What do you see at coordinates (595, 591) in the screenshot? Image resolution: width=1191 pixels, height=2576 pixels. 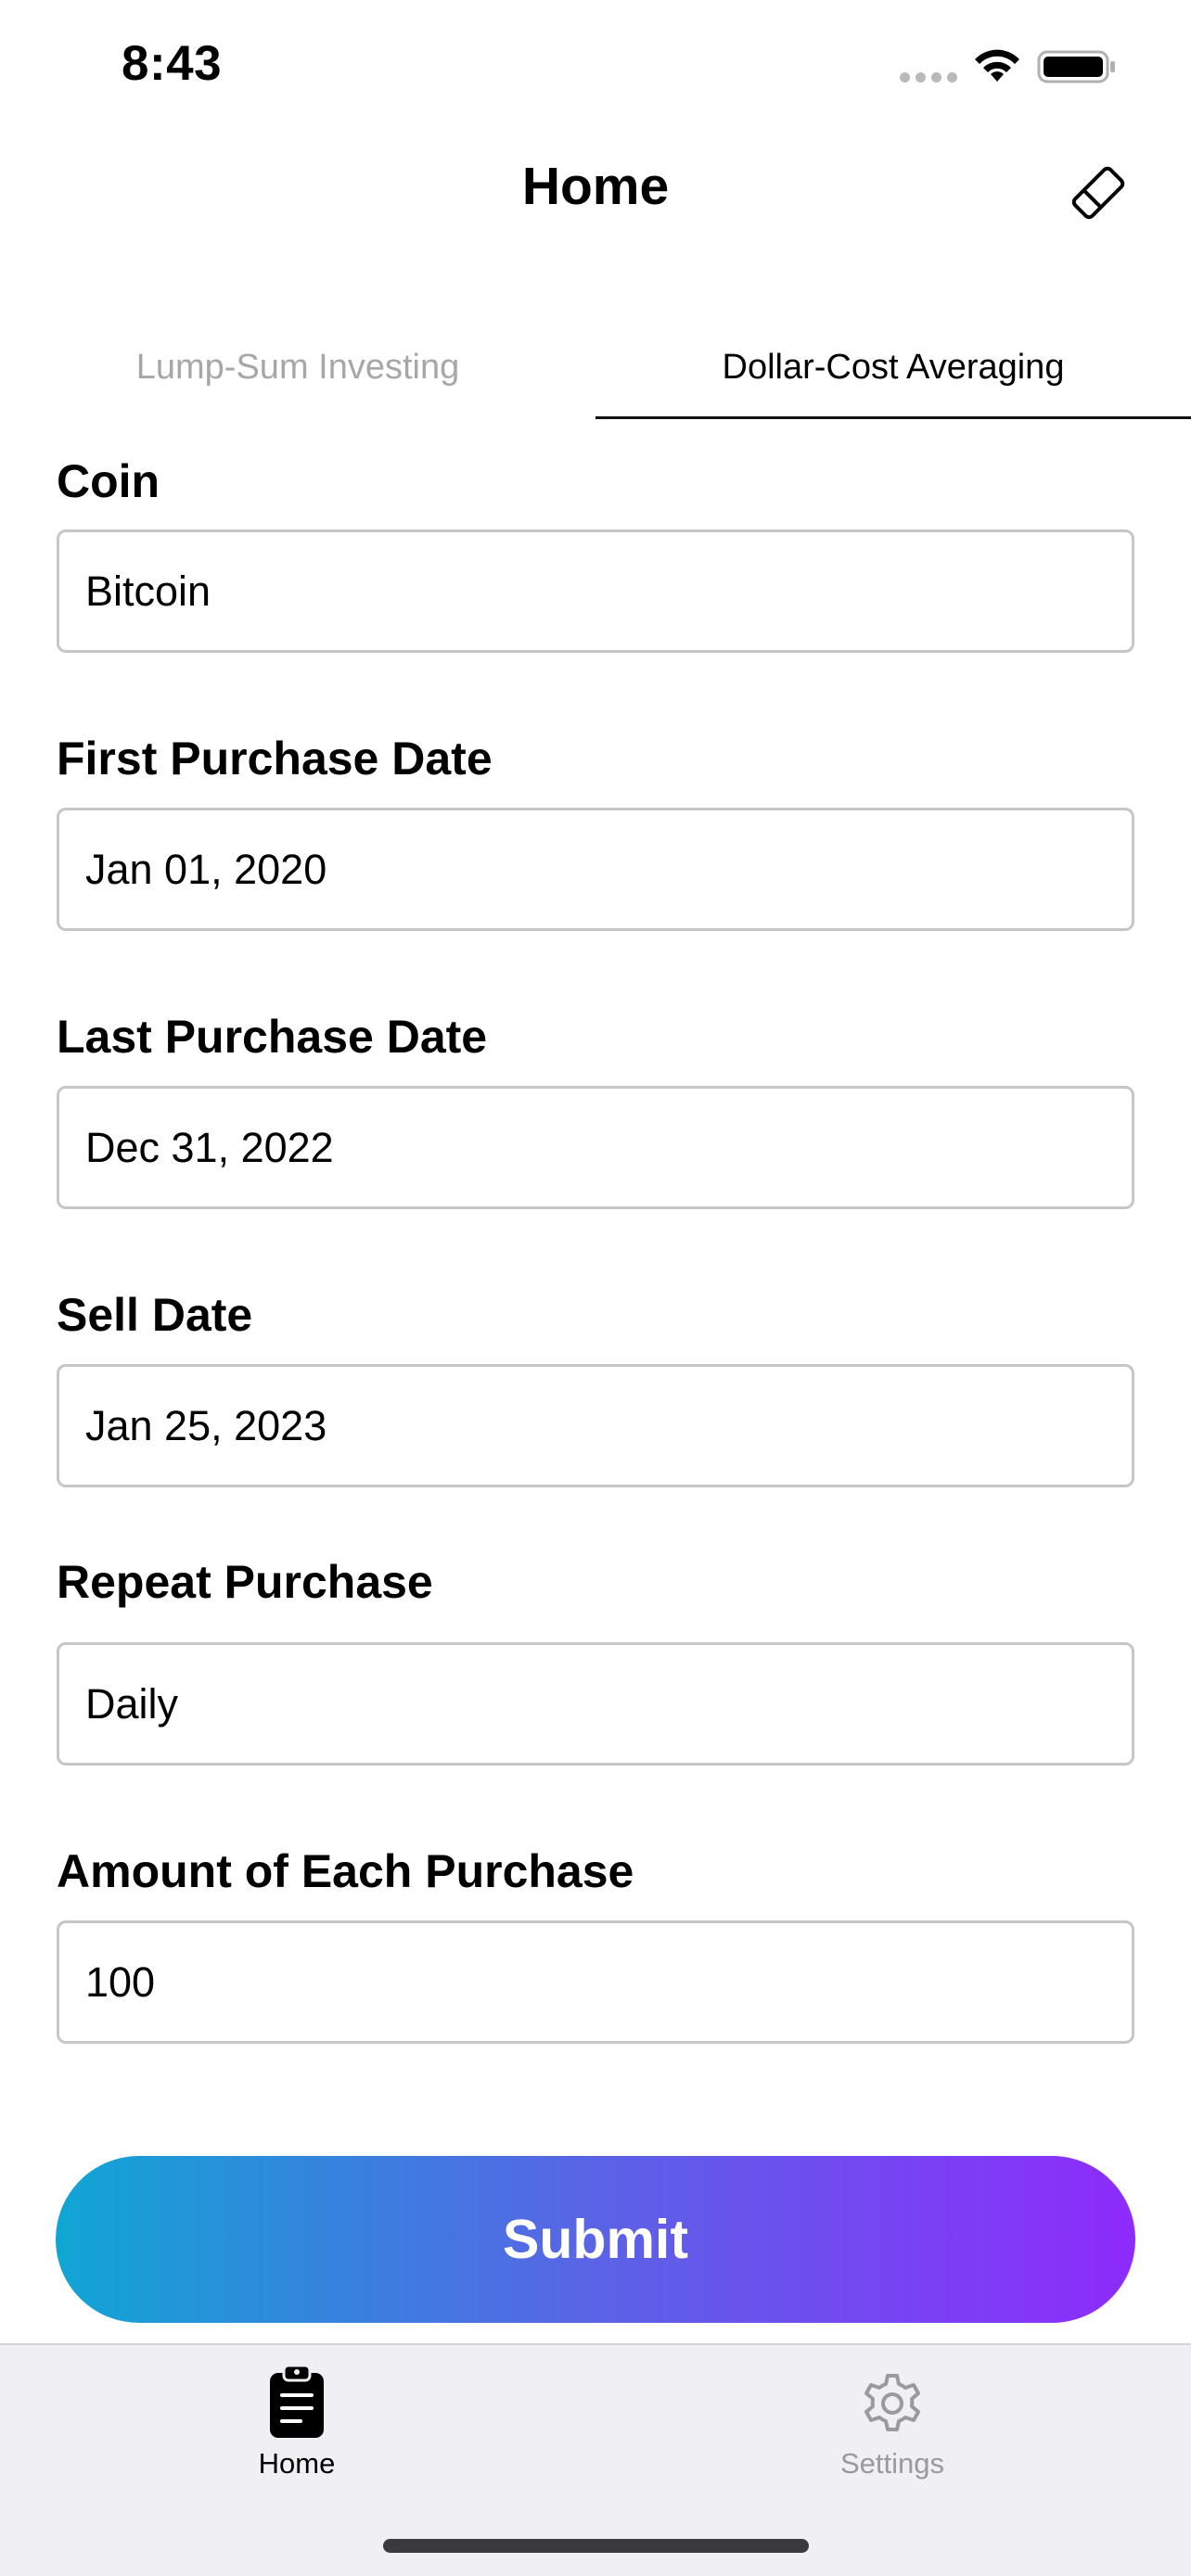 I see `coin-field` at bounding box center [595, 591].